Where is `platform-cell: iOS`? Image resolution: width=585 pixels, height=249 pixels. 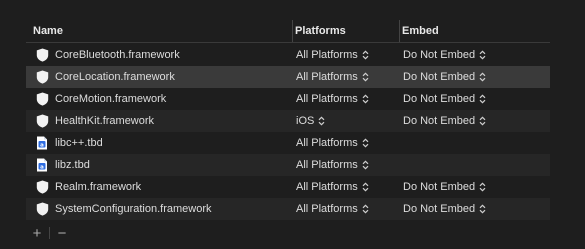
platform-cell: iOS is located at coordinates (345, 121).